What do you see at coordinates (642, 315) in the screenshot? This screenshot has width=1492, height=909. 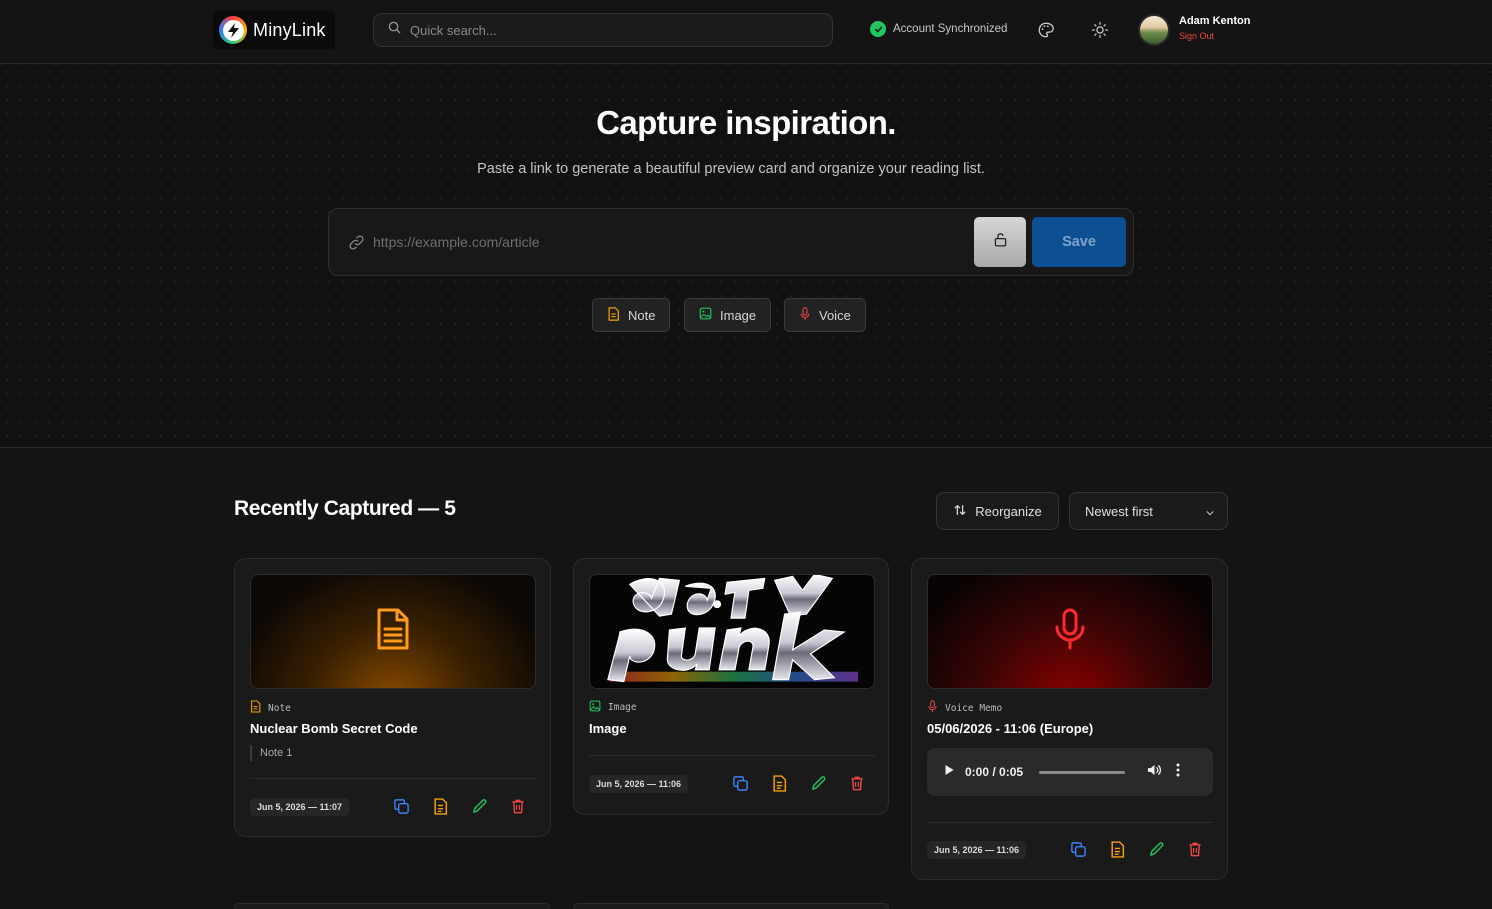 I see `add-note-label: Note` at bounding box center [642, 315].